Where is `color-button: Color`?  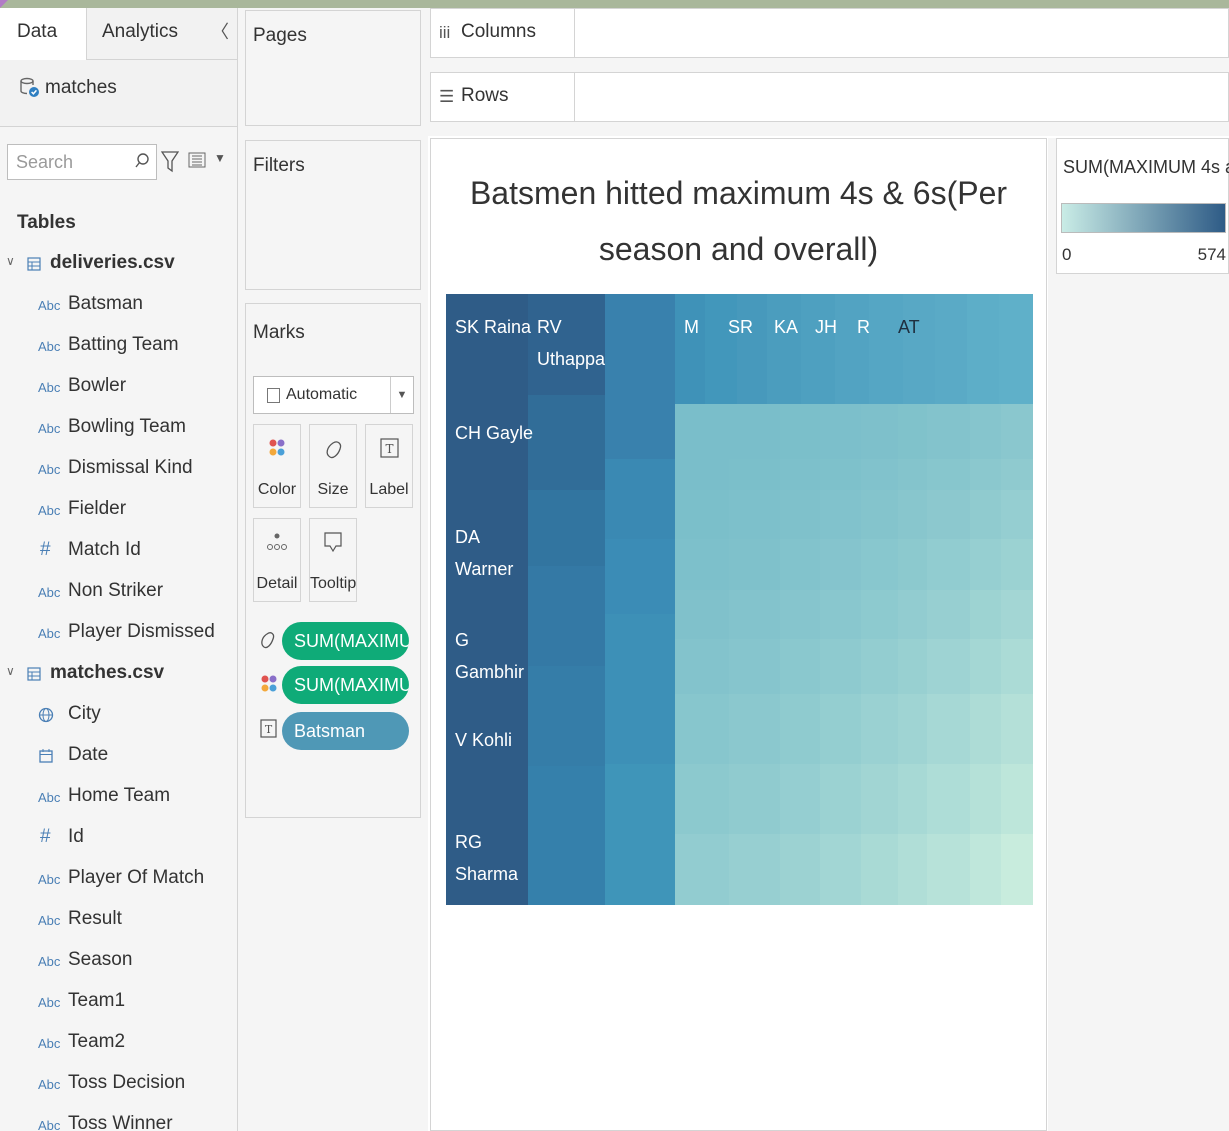
color-button: Color is located at coordinates (277, 466).